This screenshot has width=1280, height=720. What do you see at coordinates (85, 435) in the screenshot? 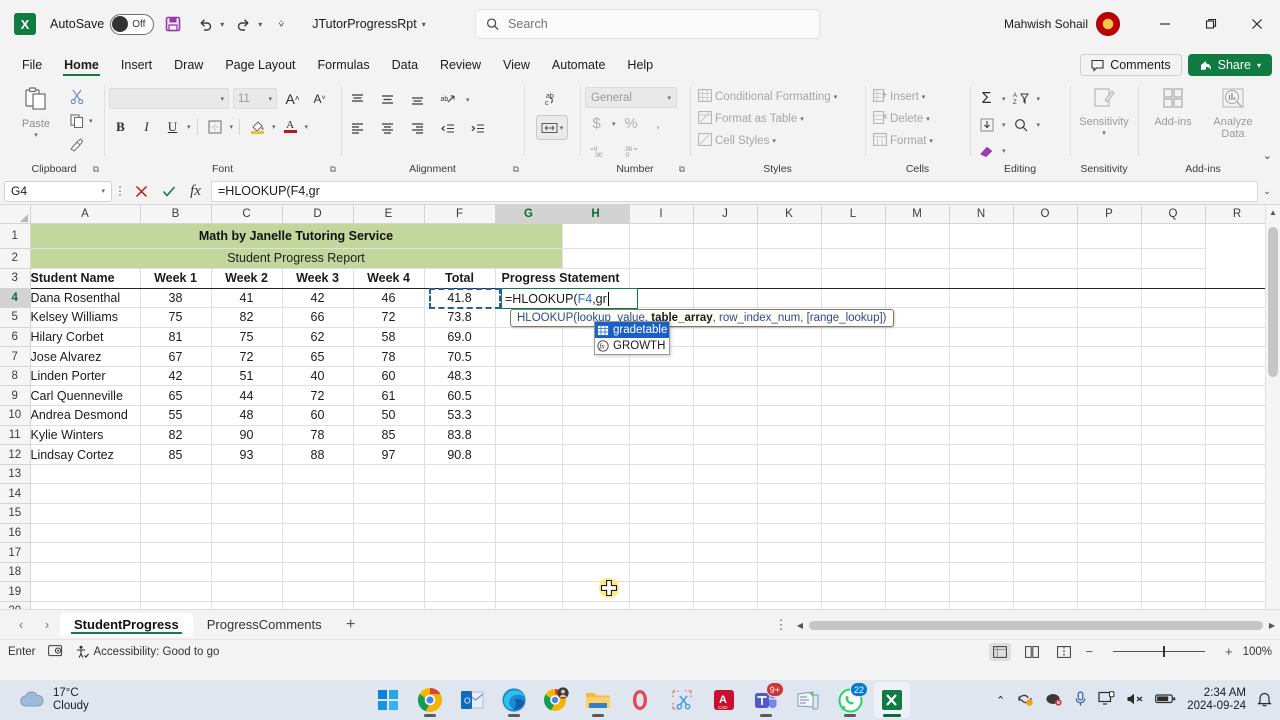
I see `cell-a11: Kylie Winters` at bounding box center [85, 435].